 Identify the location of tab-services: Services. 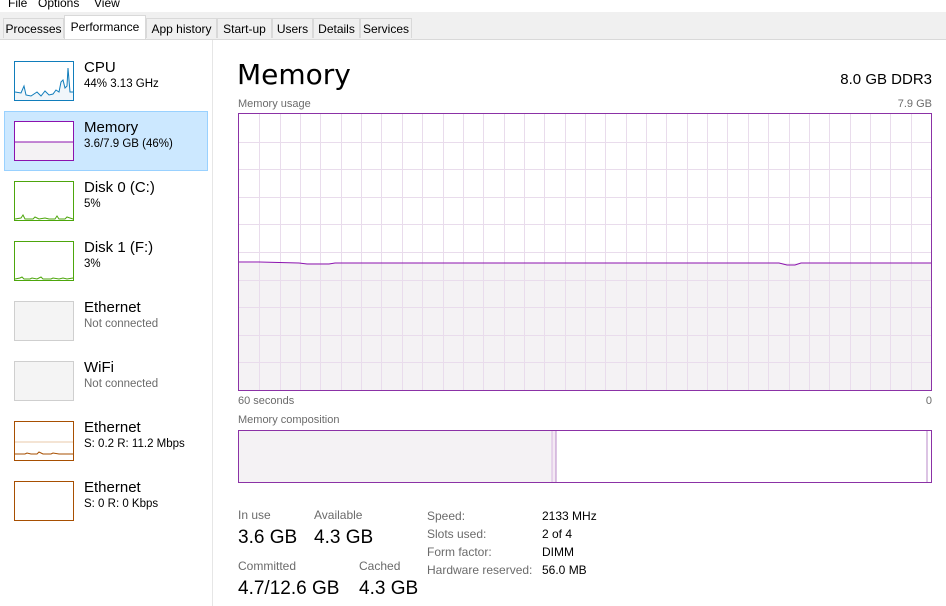
(386, 28).